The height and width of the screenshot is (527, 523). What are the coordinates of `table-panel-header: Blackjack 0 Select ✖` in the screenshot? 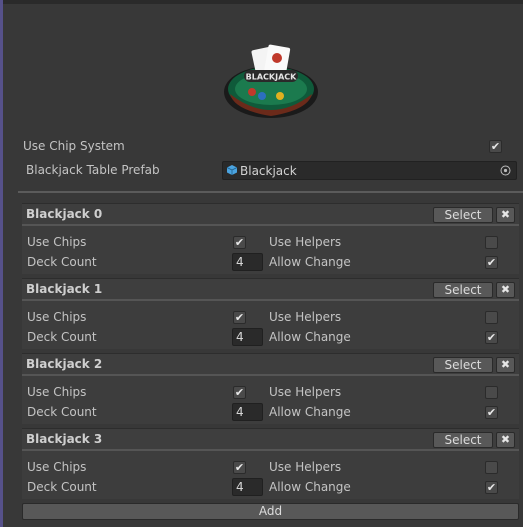 It's located at (270, 214).